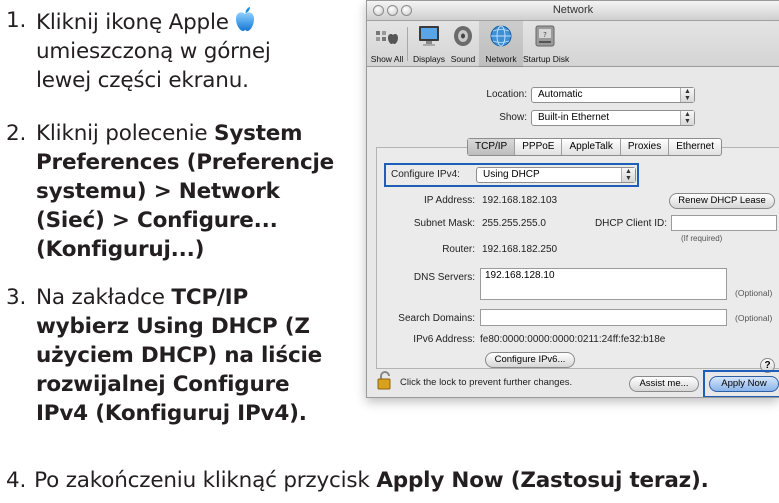 The height and width of the screenshot is (503, 779). What do you see at coordinates (179, 355) in the screenshot?
I see `step-3-line-3: użyciem DHCP) na liście` at bounding box center [179, 355].